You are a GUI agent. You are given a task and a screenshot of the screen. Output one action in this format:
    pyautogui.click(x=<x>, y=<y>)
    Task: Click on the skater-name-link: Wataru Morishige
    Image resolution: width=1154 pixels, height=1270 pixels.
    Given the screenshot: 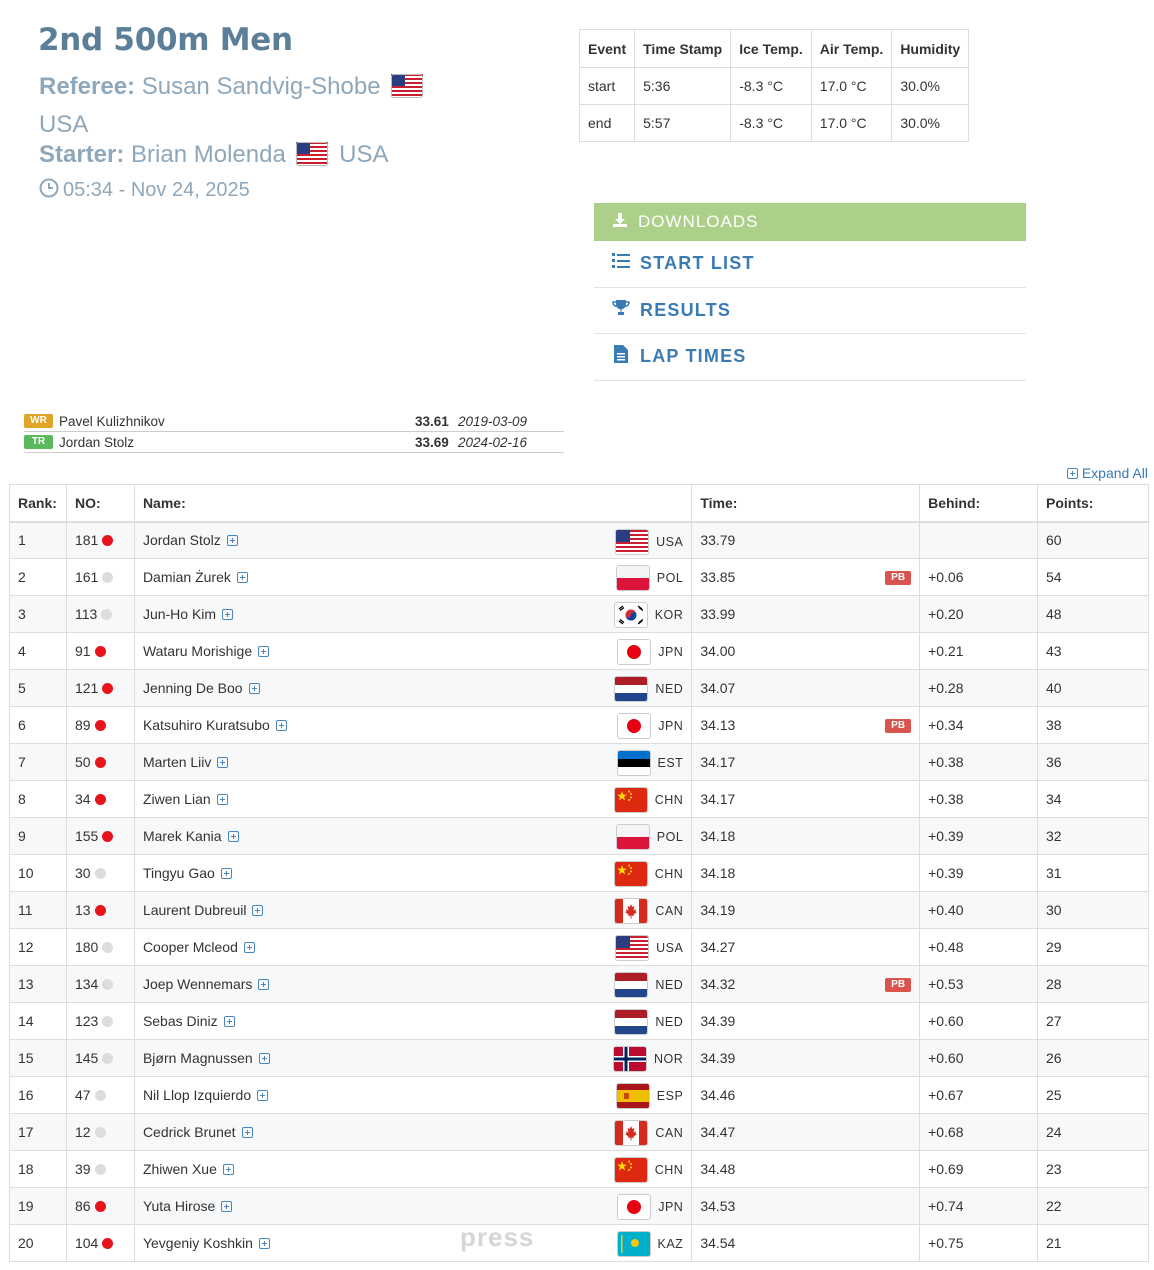 What is the action you would take?
    pyautogui.click(x=197, y=651)
    